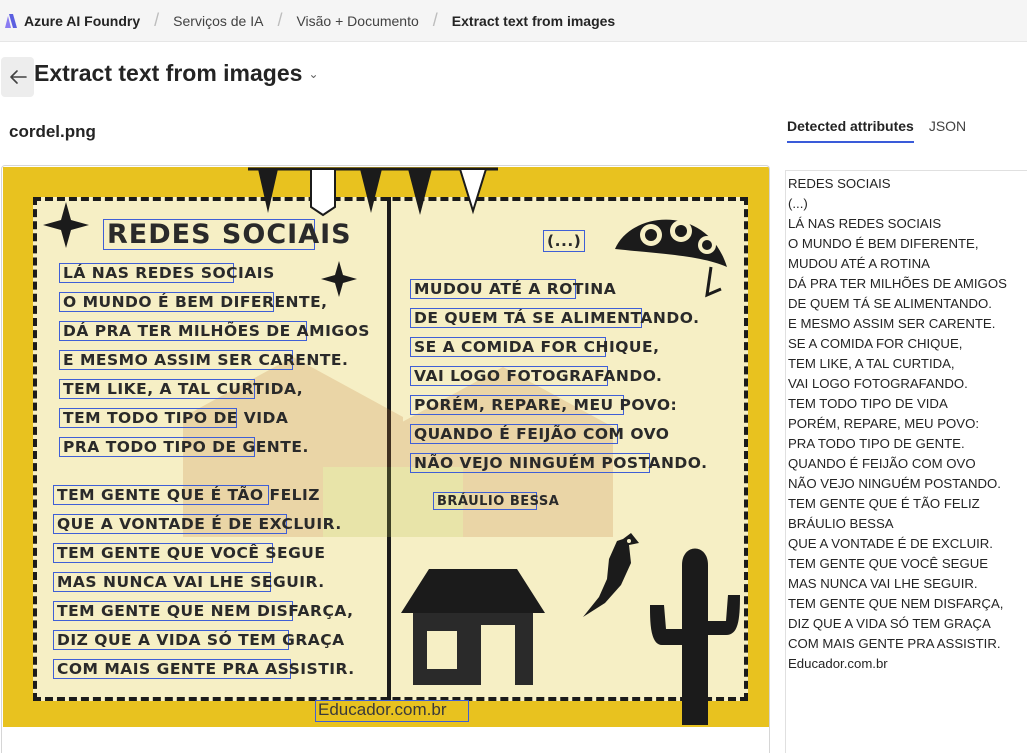 The height and width of the screenshot is (753, 1027). Describe the element at coordinates (868, 403) in the screenshot. I see `detected-line: TEM TODO TIPO DE VIDA` at that location.